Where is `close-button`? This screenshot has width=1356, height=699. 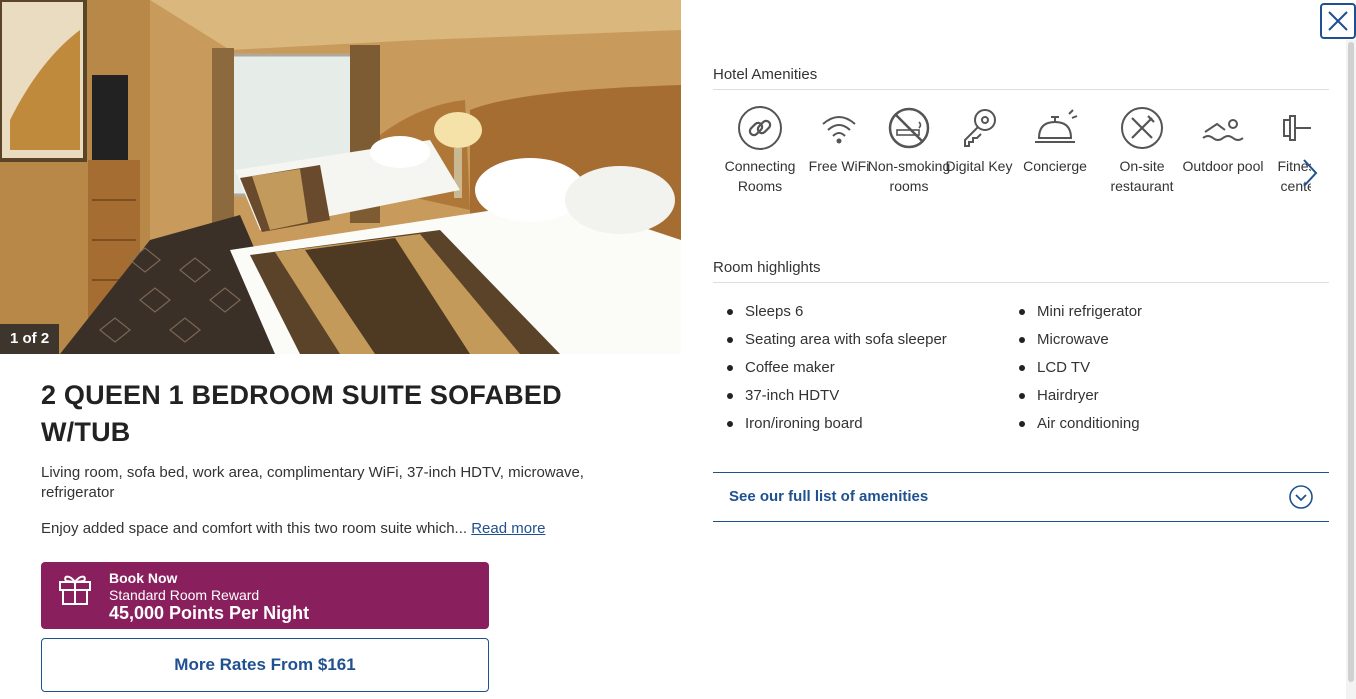
close-button is located at coordinates (1338, 21).